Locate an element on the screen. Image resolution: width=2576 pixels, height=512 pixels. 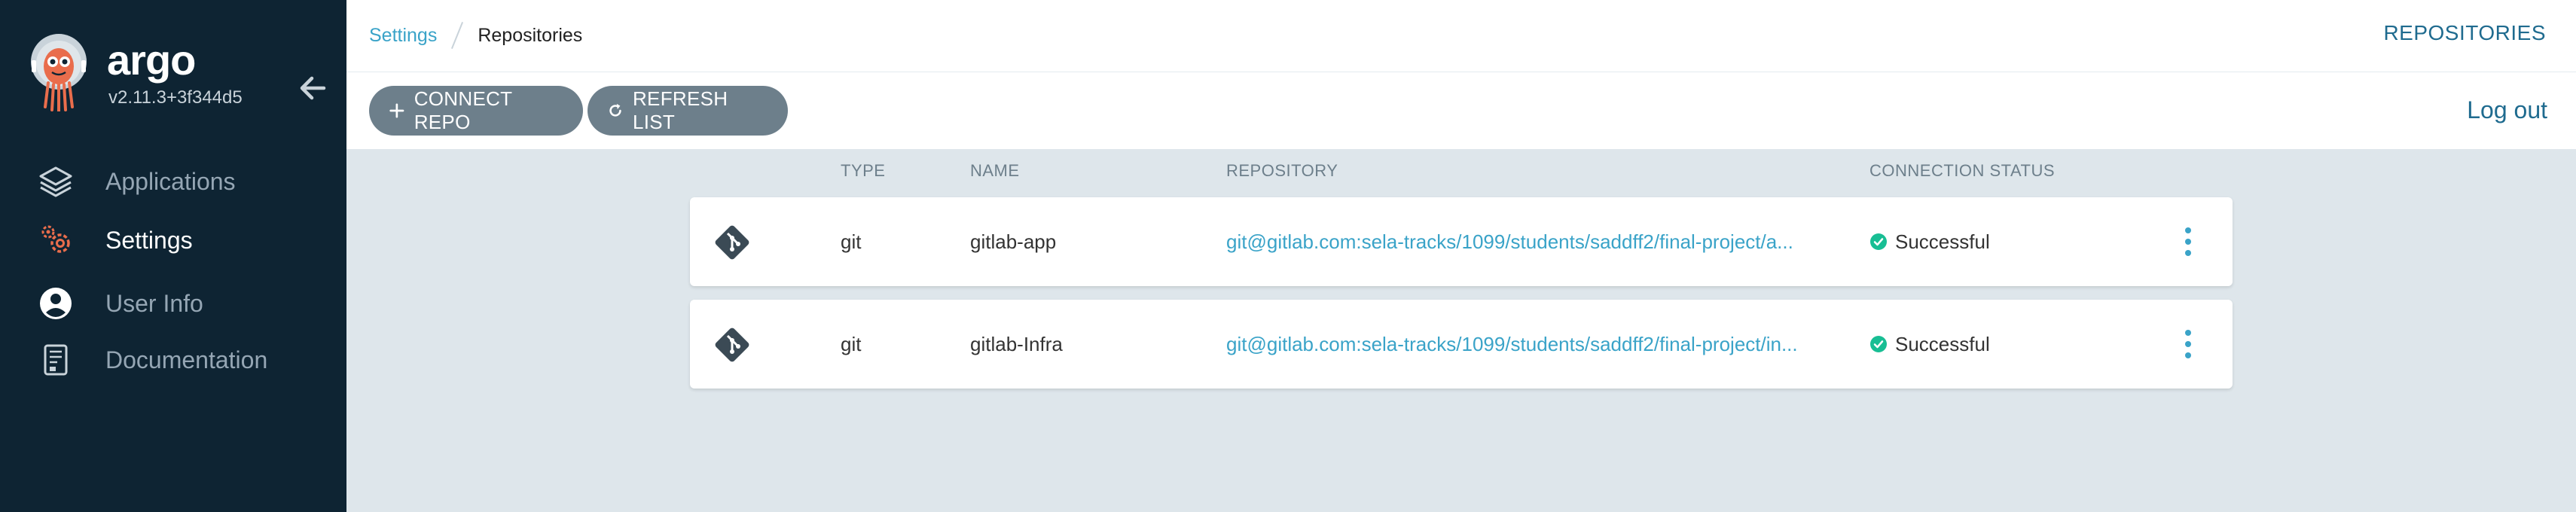
breadcrumb: Settings Repositories is located at coordinates (476, 35).